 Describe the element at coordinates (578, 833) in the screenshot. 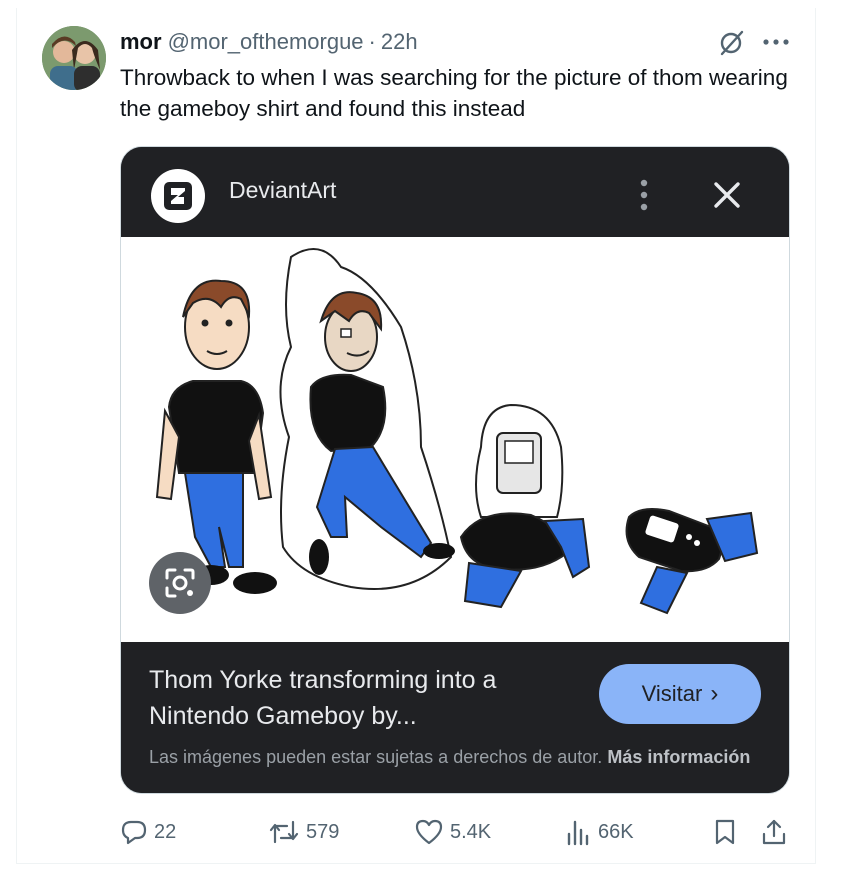

I see `views-icon` at that location.